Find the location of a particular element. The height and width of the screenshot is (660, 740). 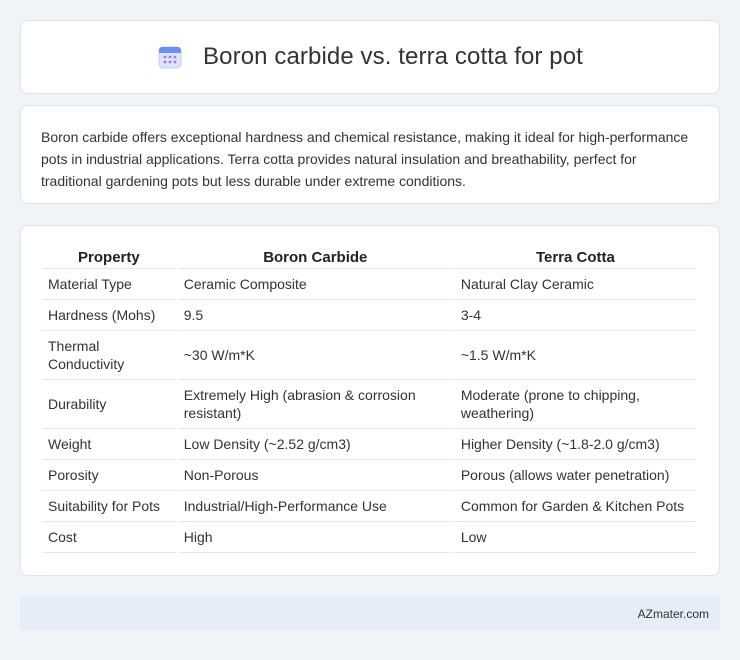

cell-terra-cotta: 3-4 is located at coordinates (575, 315).